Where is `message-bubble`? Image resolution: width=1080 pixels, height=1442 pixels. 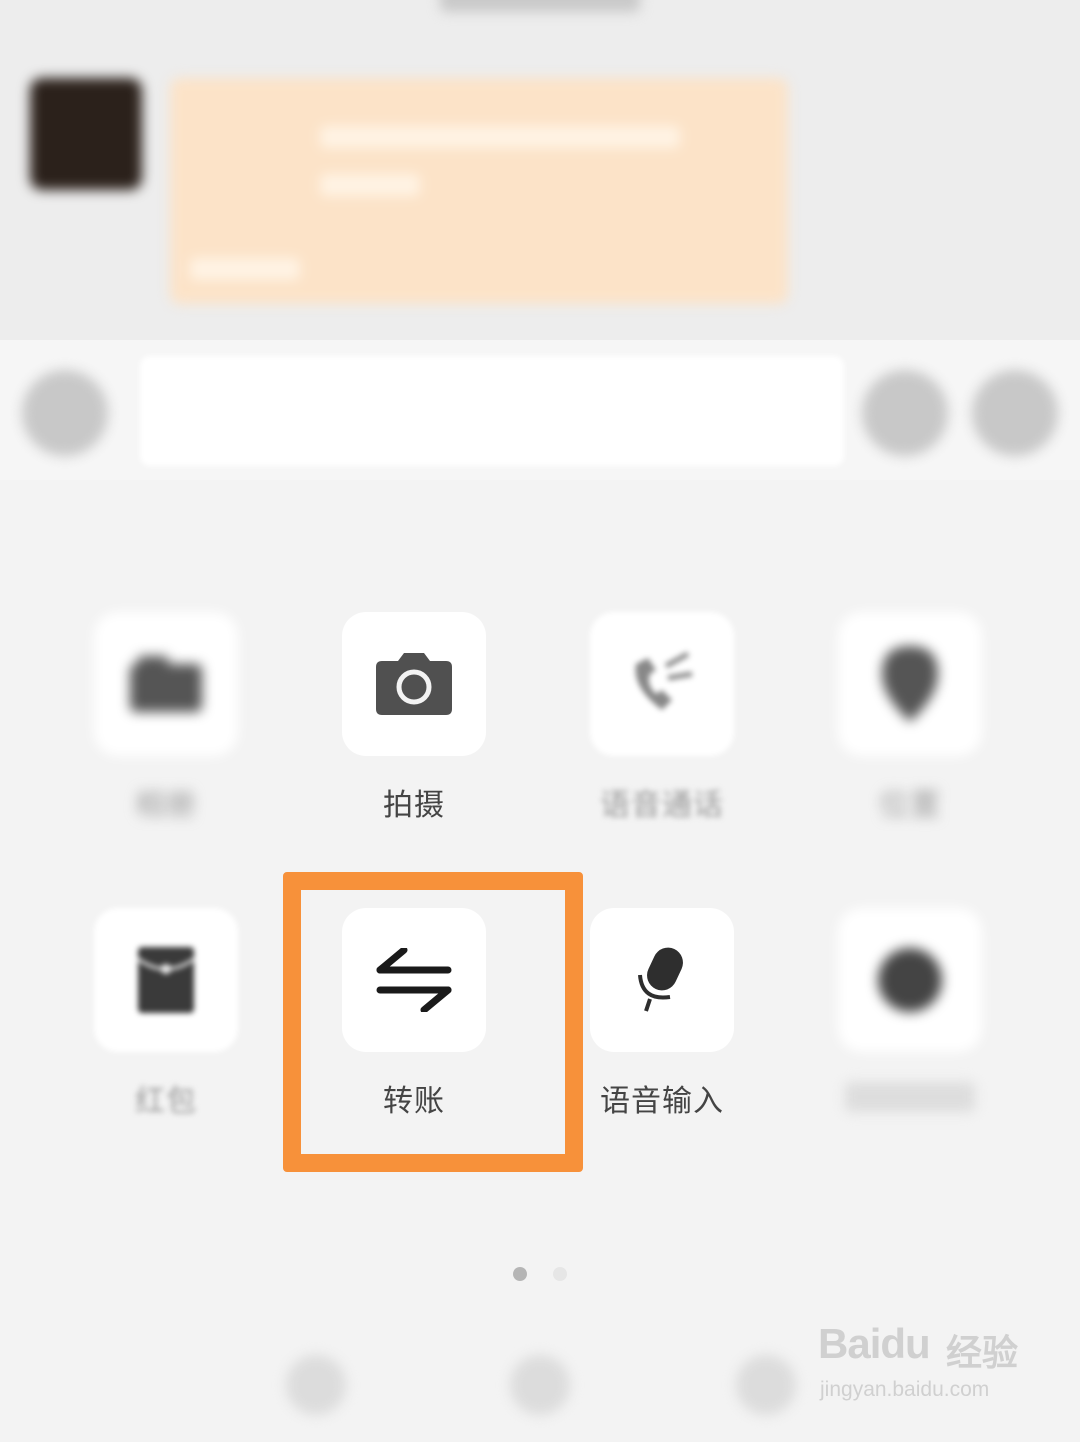 message-bubble is located at coordinates (479, 191).